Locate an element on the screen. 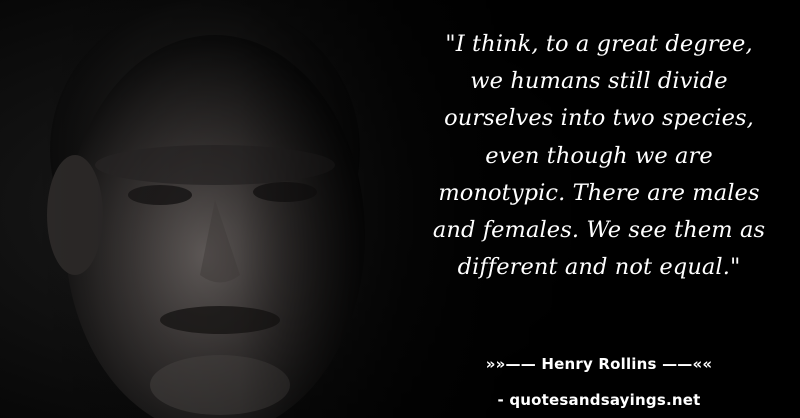 The width and height of the screenshot is (800, 418). quote-line: ourselves into two species, is located at coordinates (599, 118).